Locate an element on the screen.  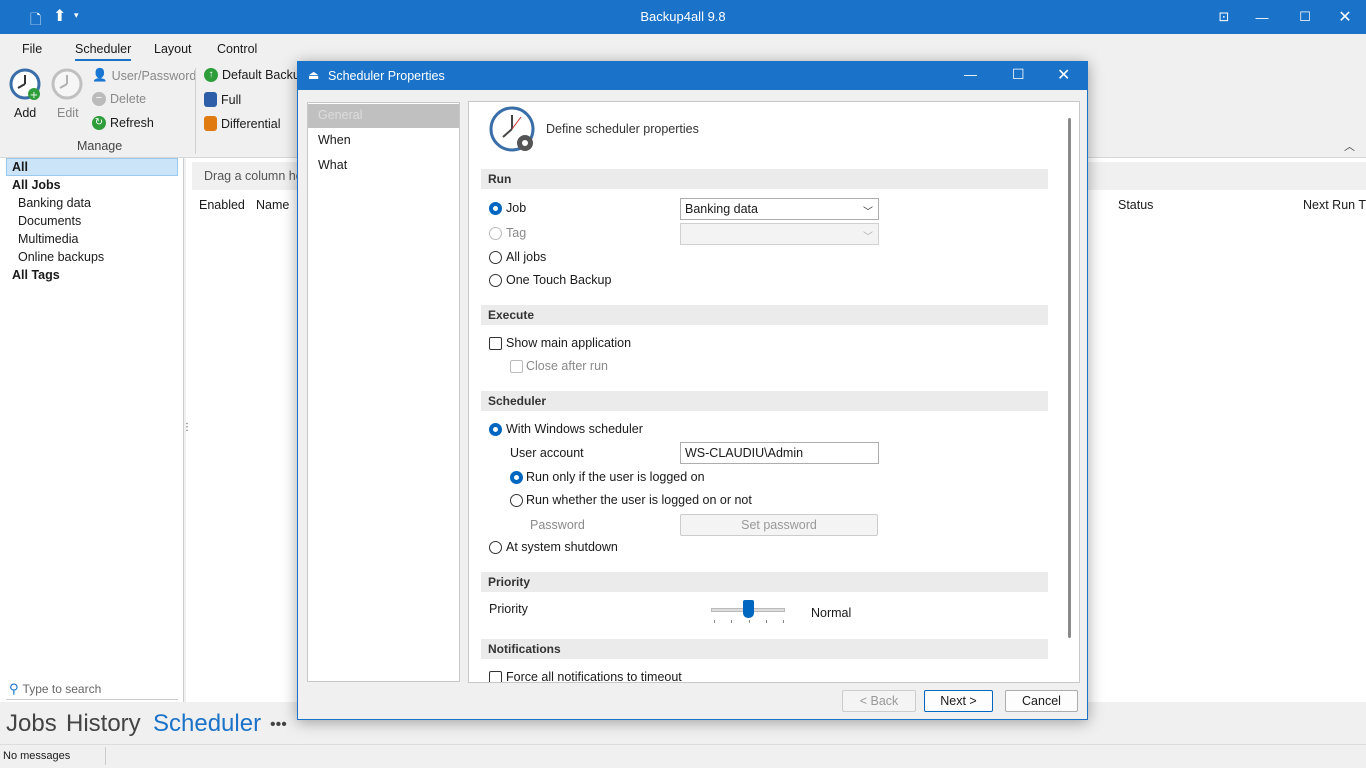
section-scheduler: Scheduler is located at coordinates (764, 401).